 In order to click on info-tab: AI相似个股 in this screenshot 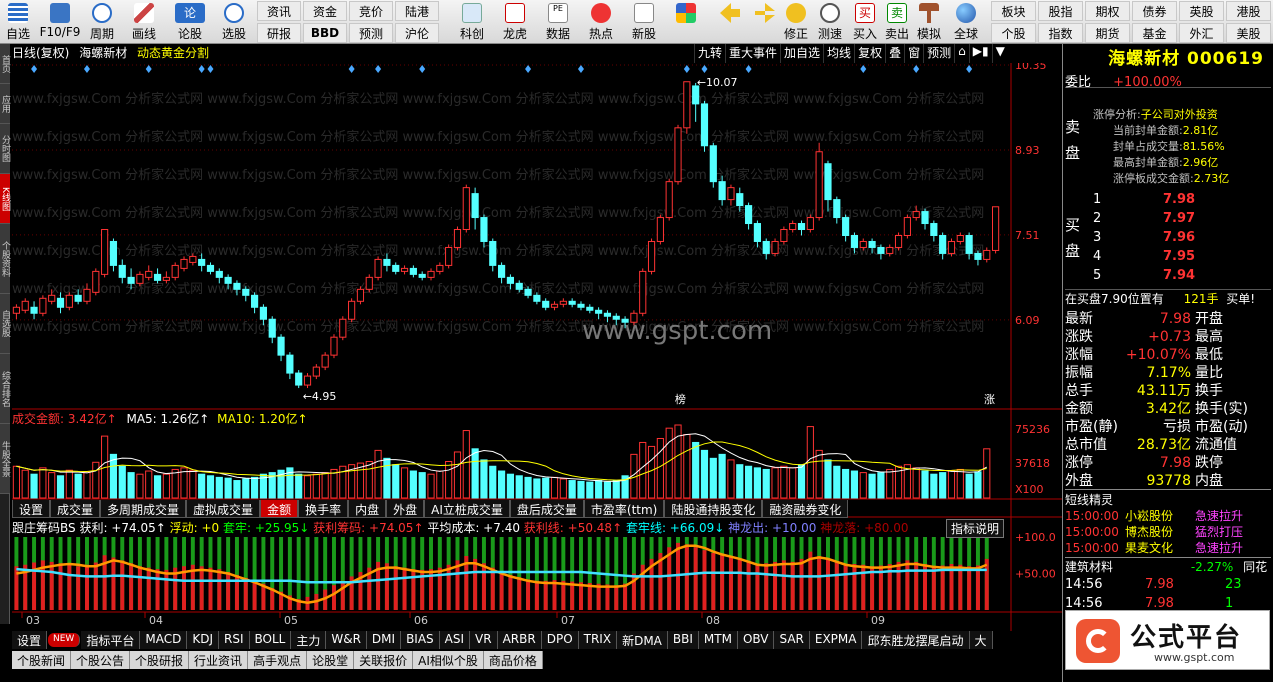, I will do `click(448, 660)`.